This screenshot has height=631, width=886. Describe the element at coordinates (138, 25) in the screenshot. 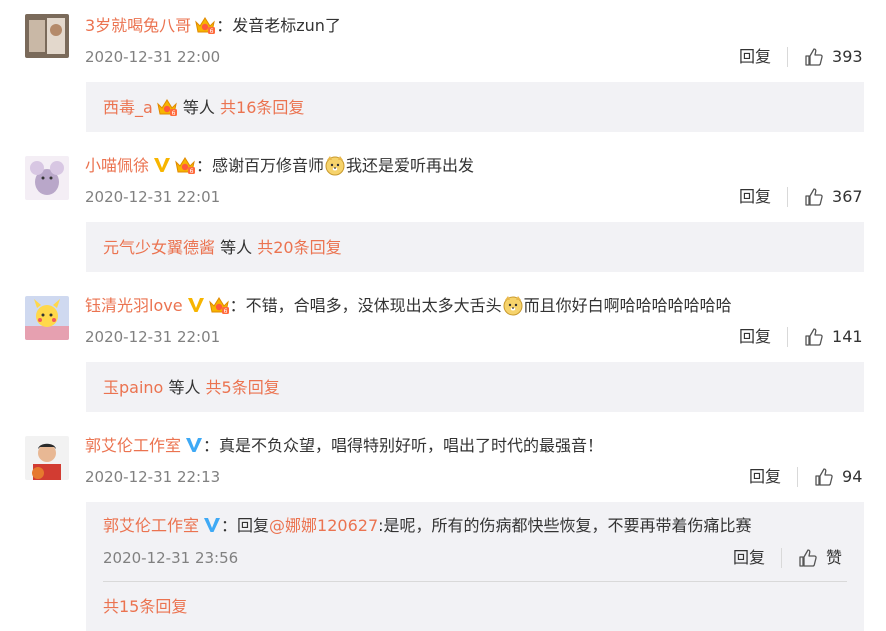

I see `comment-username: 3岁就喝兔八哥` at that location.